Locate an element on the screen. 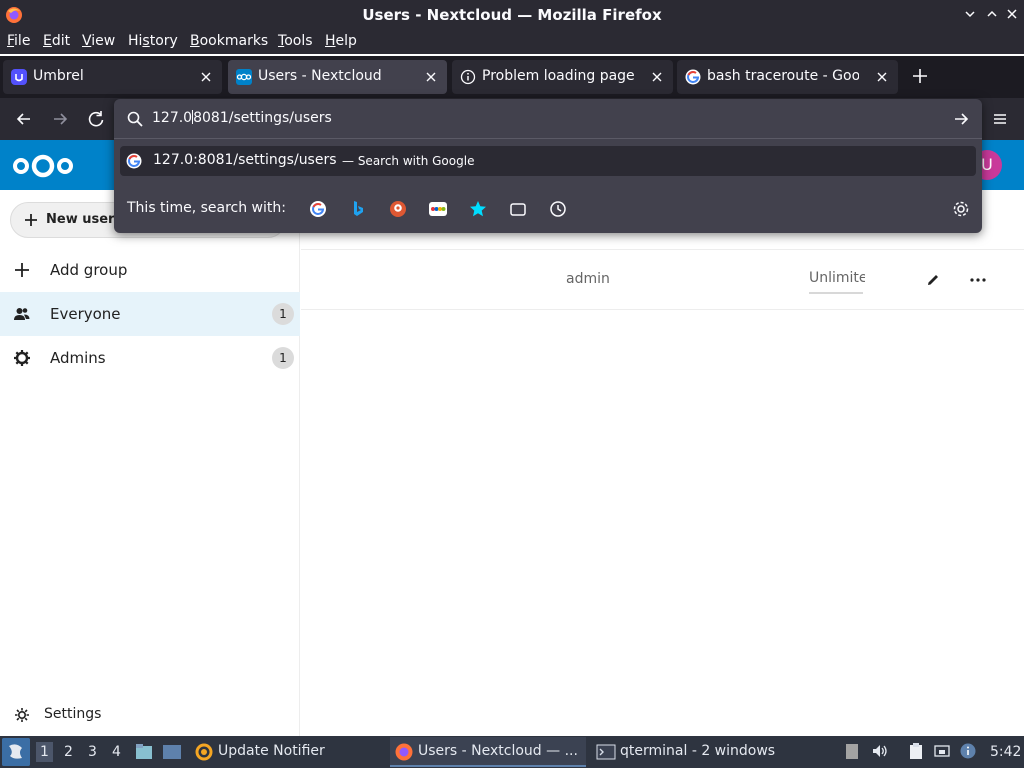 The image size is (1024, 768). task-update-notifier: Update Notifier is located at coordinates (285, 752).